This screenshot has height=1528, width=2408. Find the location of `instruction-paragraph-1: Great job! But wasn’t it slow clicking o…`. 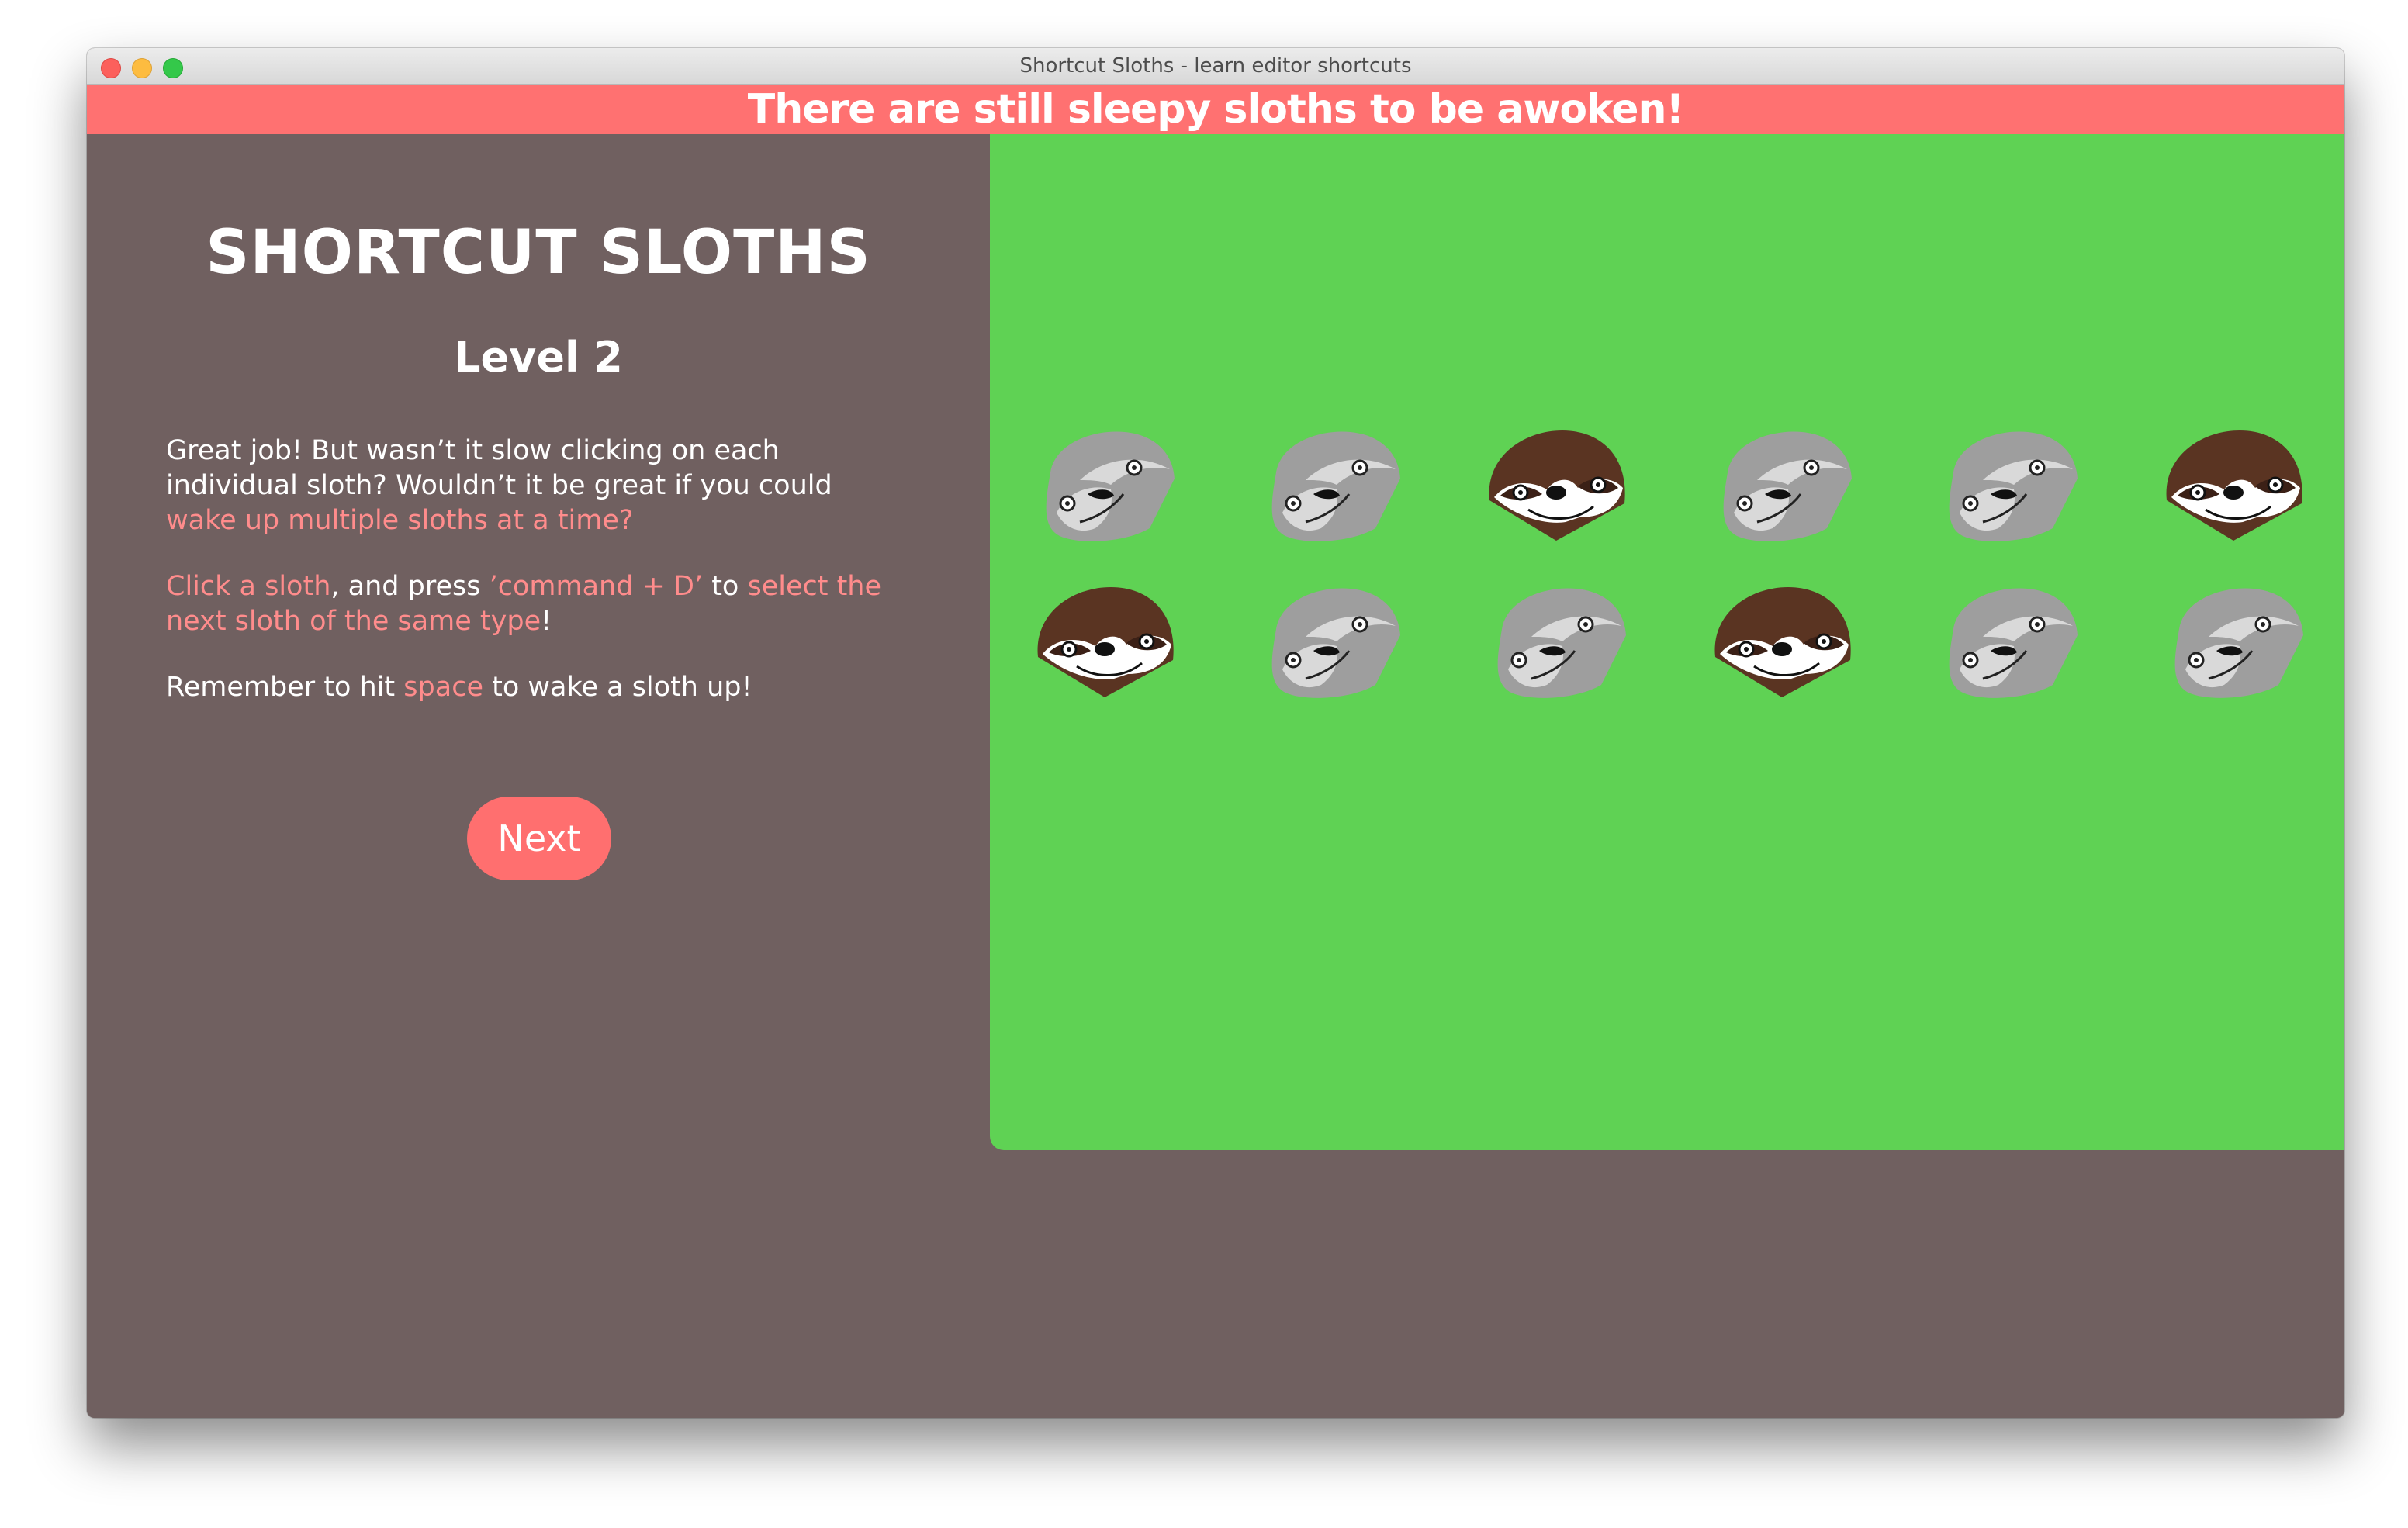

instruction-paragraph-1: Great job! But wasn’t it slow clicking o… is located at coordinates (538, 486).